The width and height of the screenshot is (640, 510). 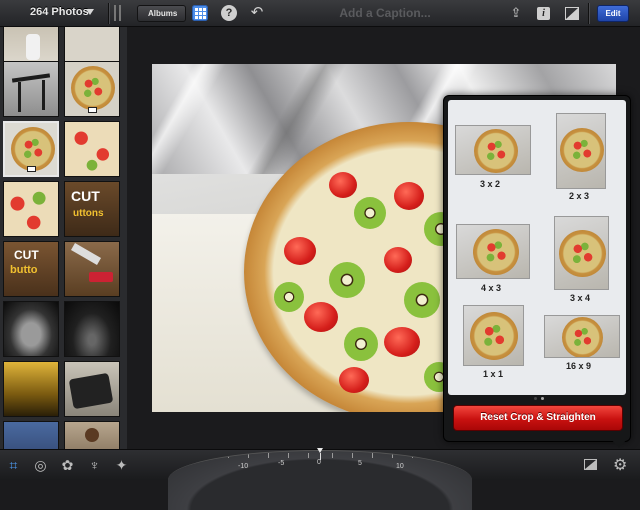 I want to click on thumbnail: CUT butto, so click(x=31, y=269).